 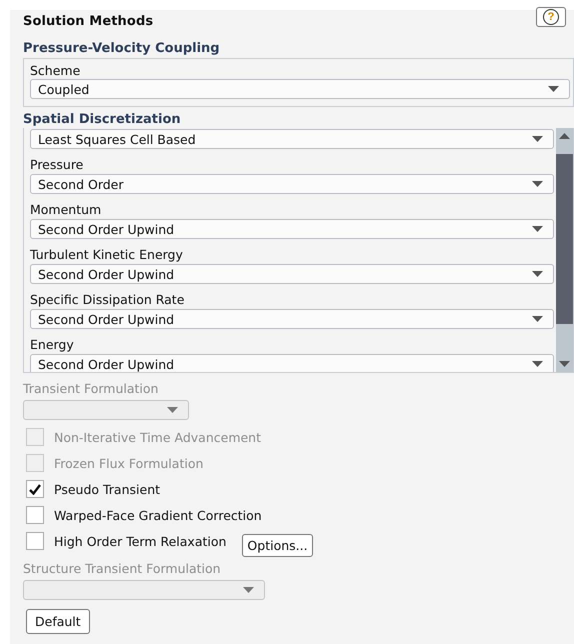 I want to click on section-heading: Spatial Discretization, so click(x=102, y=120).